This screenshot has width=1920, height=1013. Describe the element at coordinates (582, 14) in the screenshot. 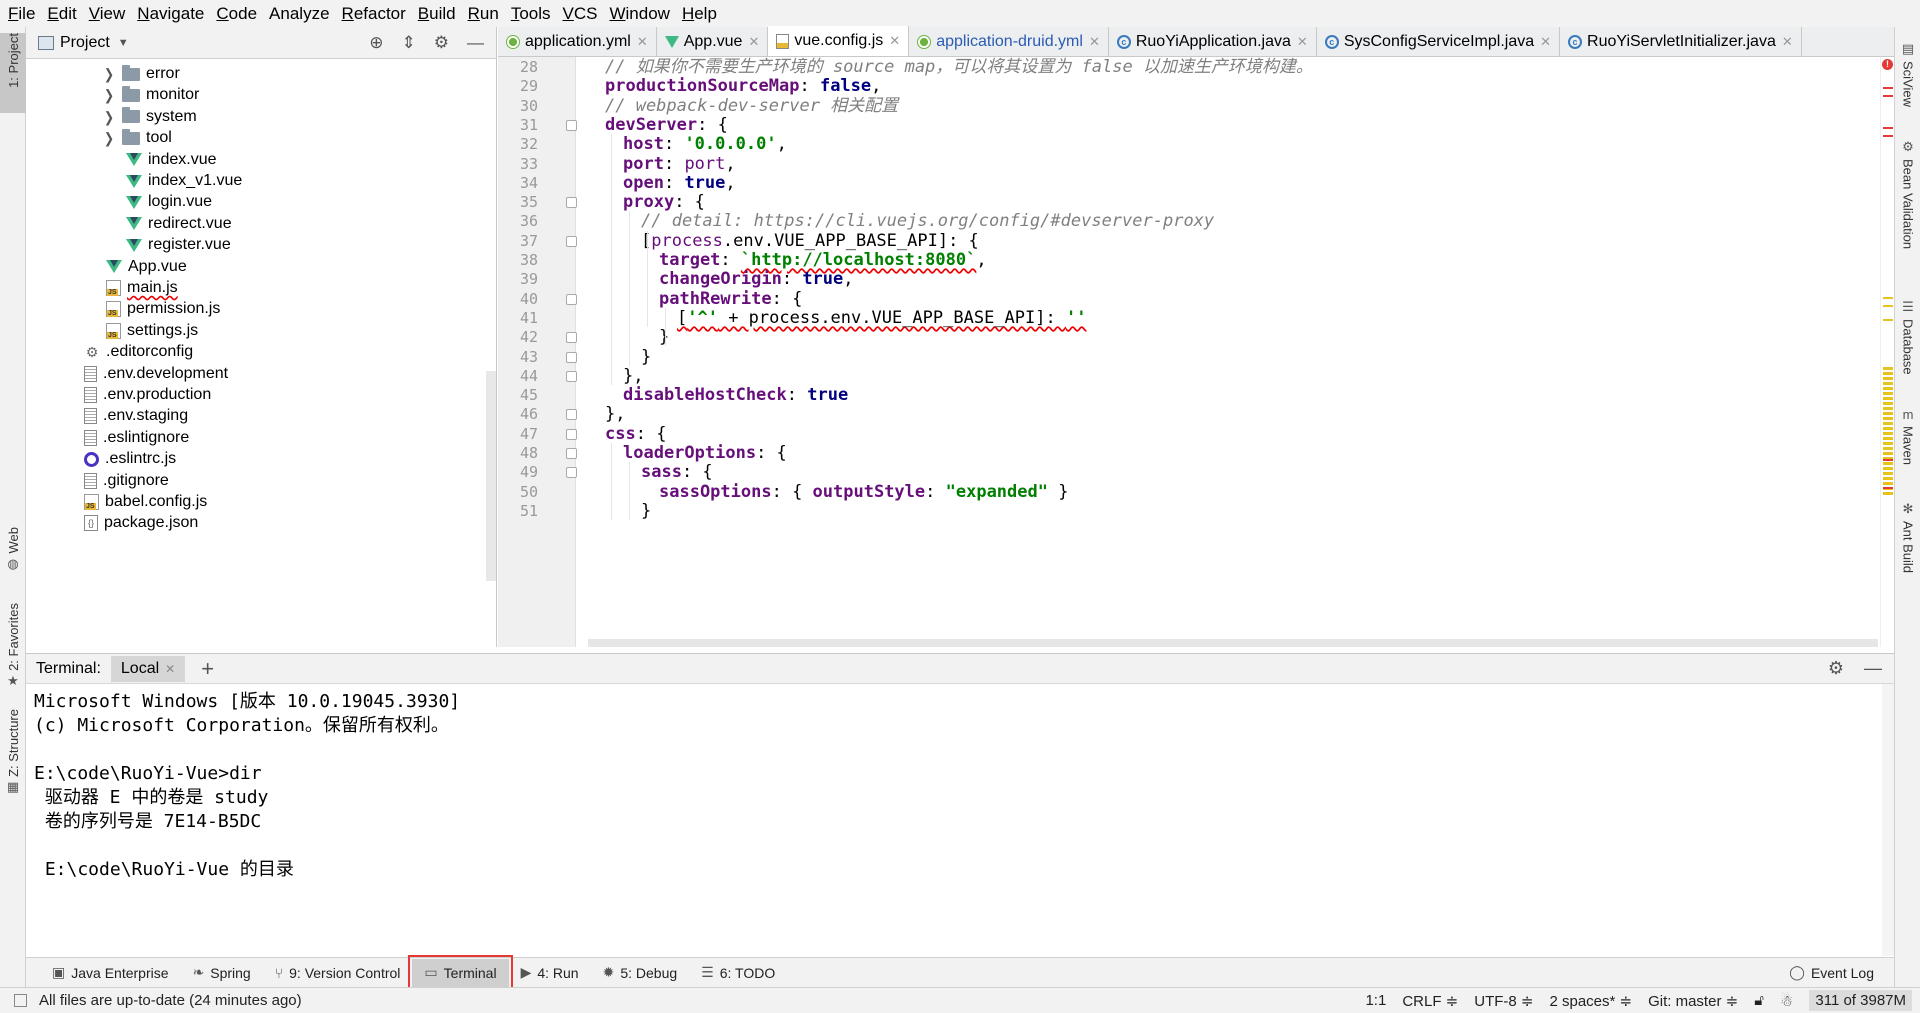

I see `menu-item-vcs: VCS` at that location.